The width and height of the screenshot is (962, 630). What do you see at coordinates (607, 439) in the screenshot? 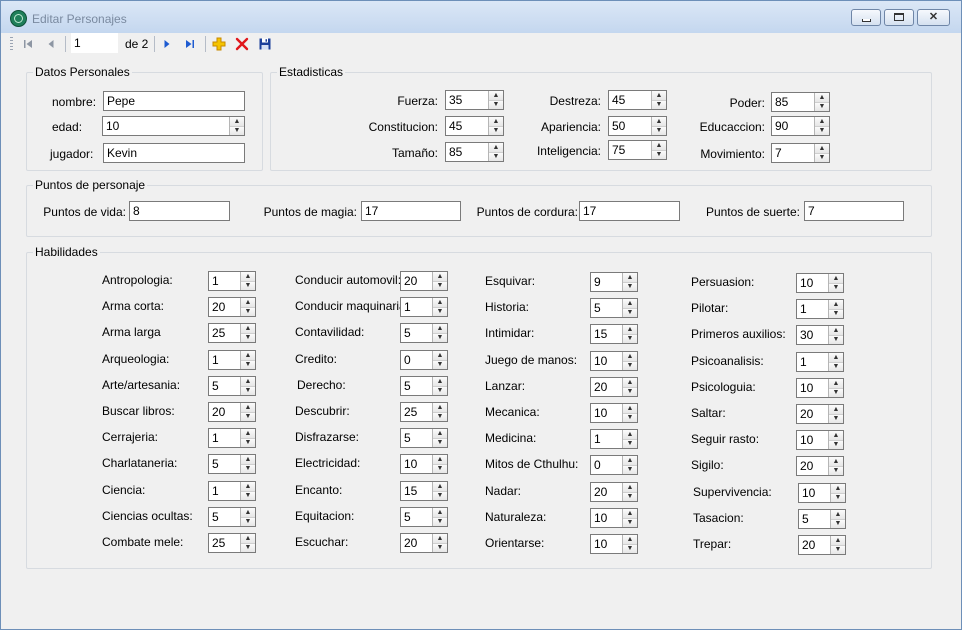
I see `skill-medicina-input` at bounding box center [607, 439].